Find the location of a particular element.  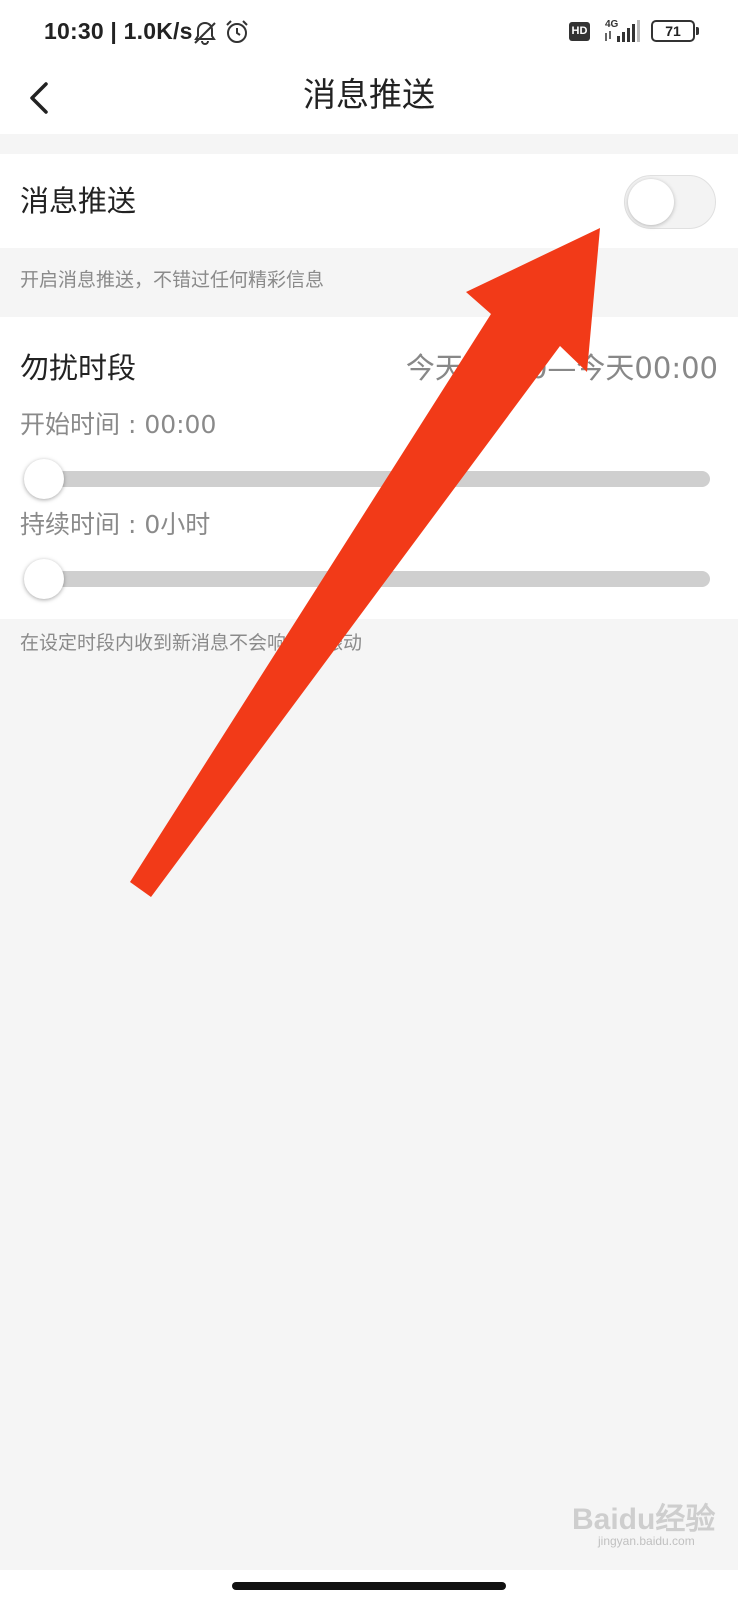

header: 消息推送 is located at coordinates (369, 100).